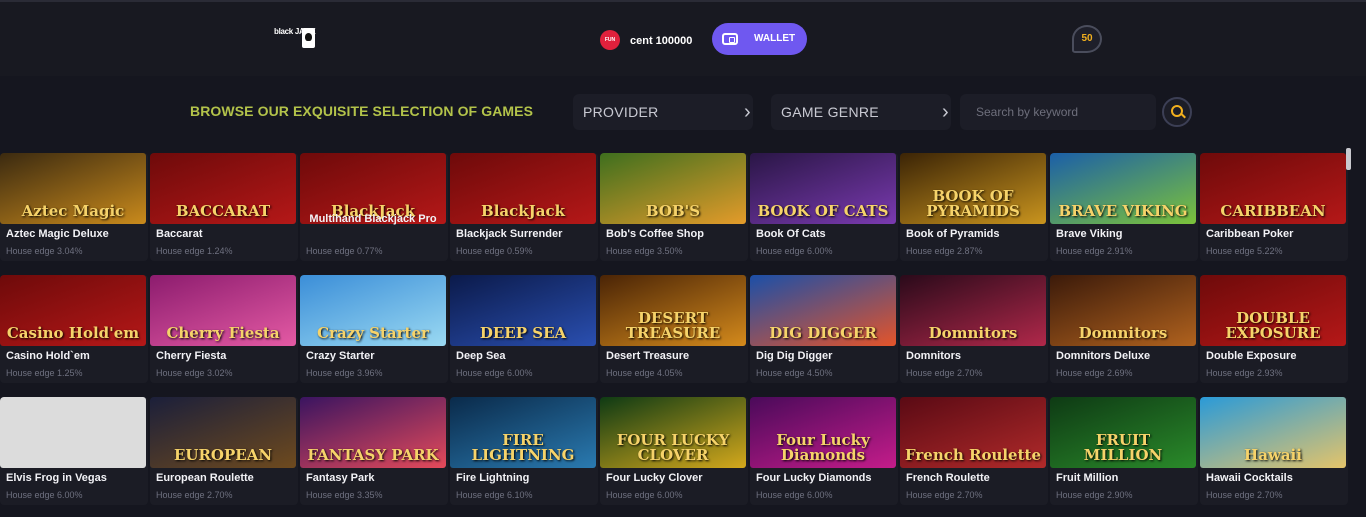 This screenshot has height=517, width=1366. What do you see at coordinates (823, 188) in the screenshot?
I see `game-thumbnail: BOOK OF CATS` at bounding box center [823, 188].